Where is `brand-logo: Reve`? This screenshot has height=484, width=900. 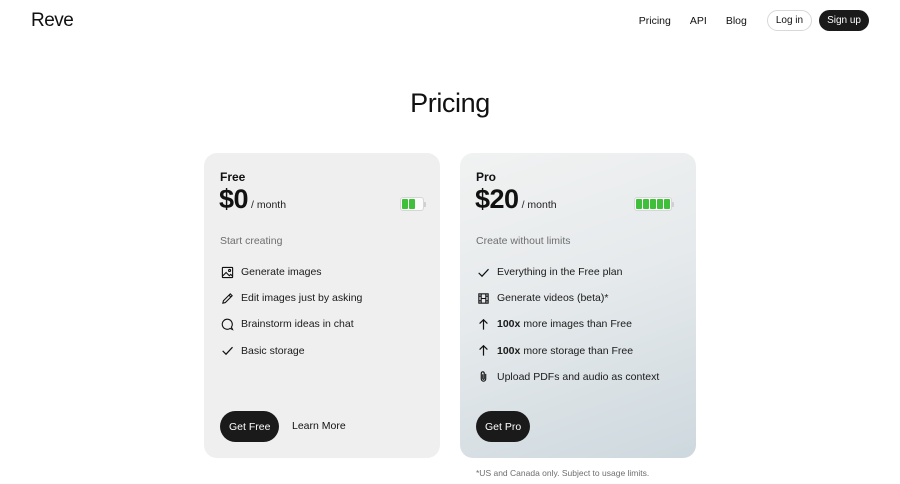 brand-logo: Reve is located at coordinates (52, 21).